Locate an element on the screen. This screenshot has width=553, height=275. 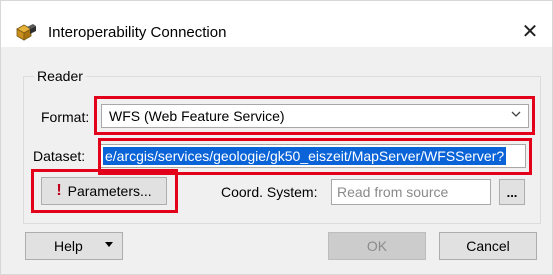
dropdown-arrow-icon is located at coordinates (109, 245).